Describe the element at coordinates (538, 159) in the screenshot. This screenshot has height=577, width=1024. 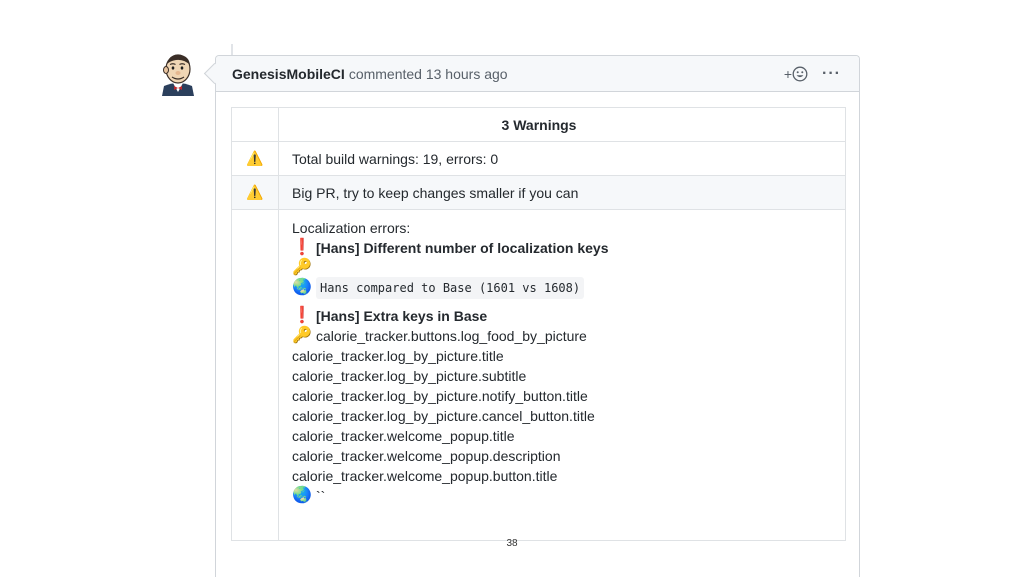
I see `table-row: ⚠️ Total build warnings: 19, errors: 0` at that location.